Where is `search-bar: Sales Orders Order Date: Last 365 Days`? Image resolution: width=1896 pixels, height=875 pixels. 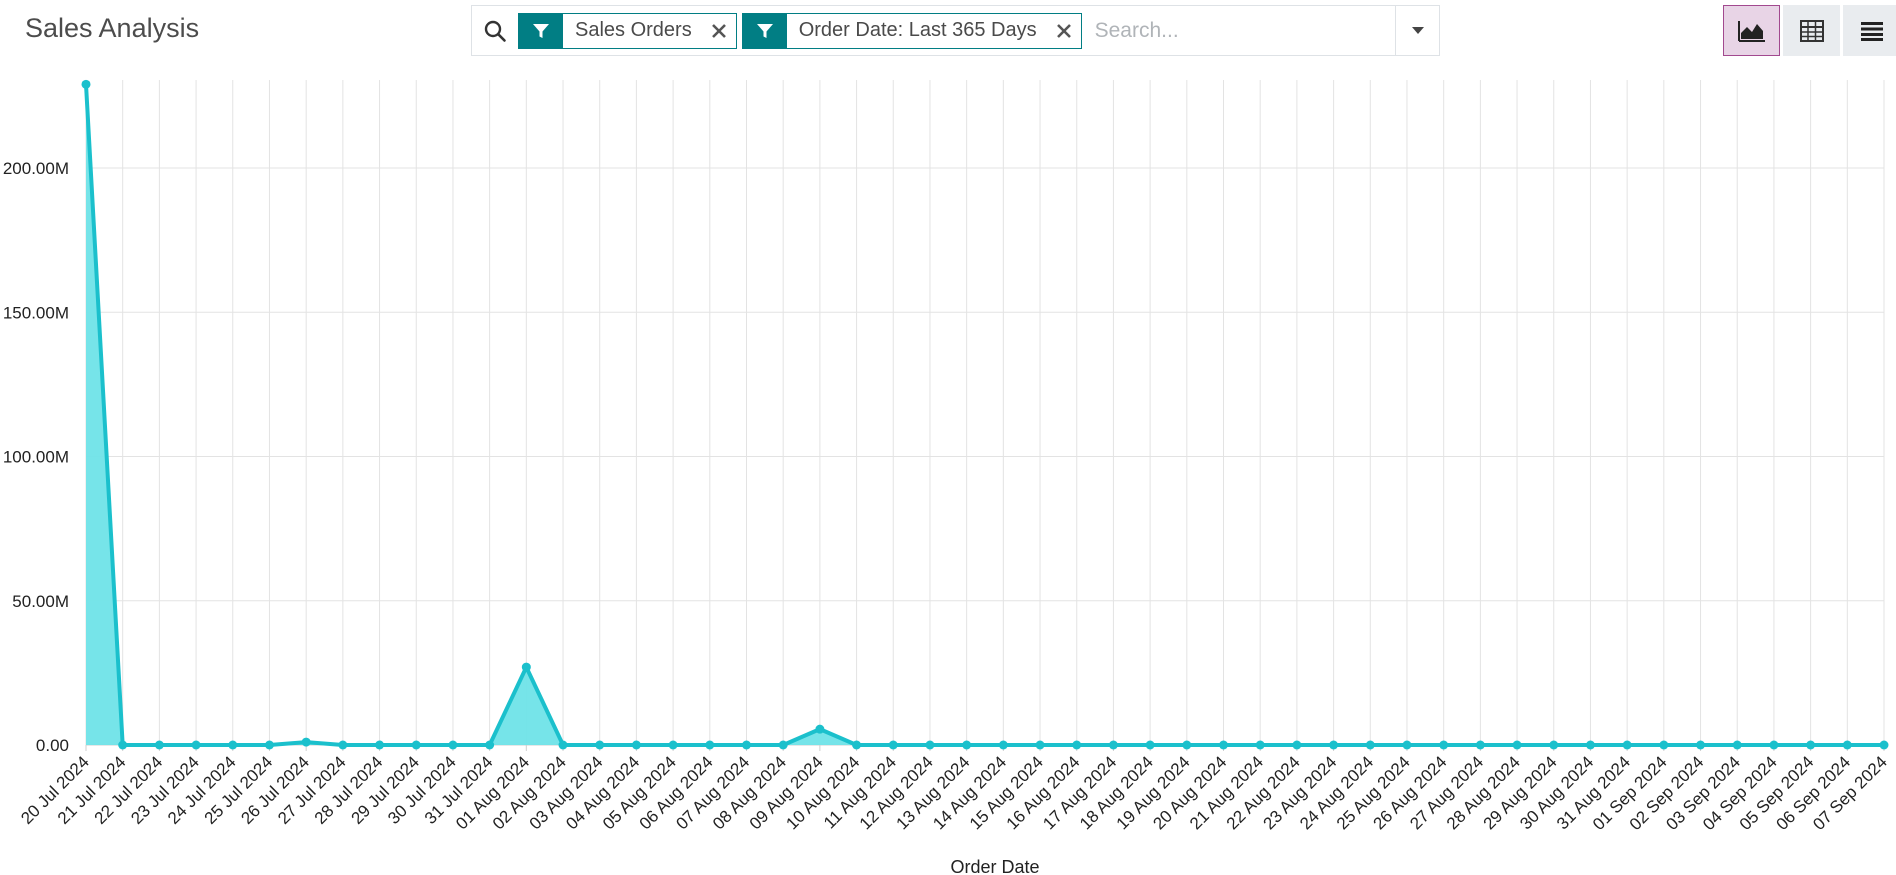
search-bar: Sales Orders Order Date: Last 365 Days is located at coordinates (955, 30).